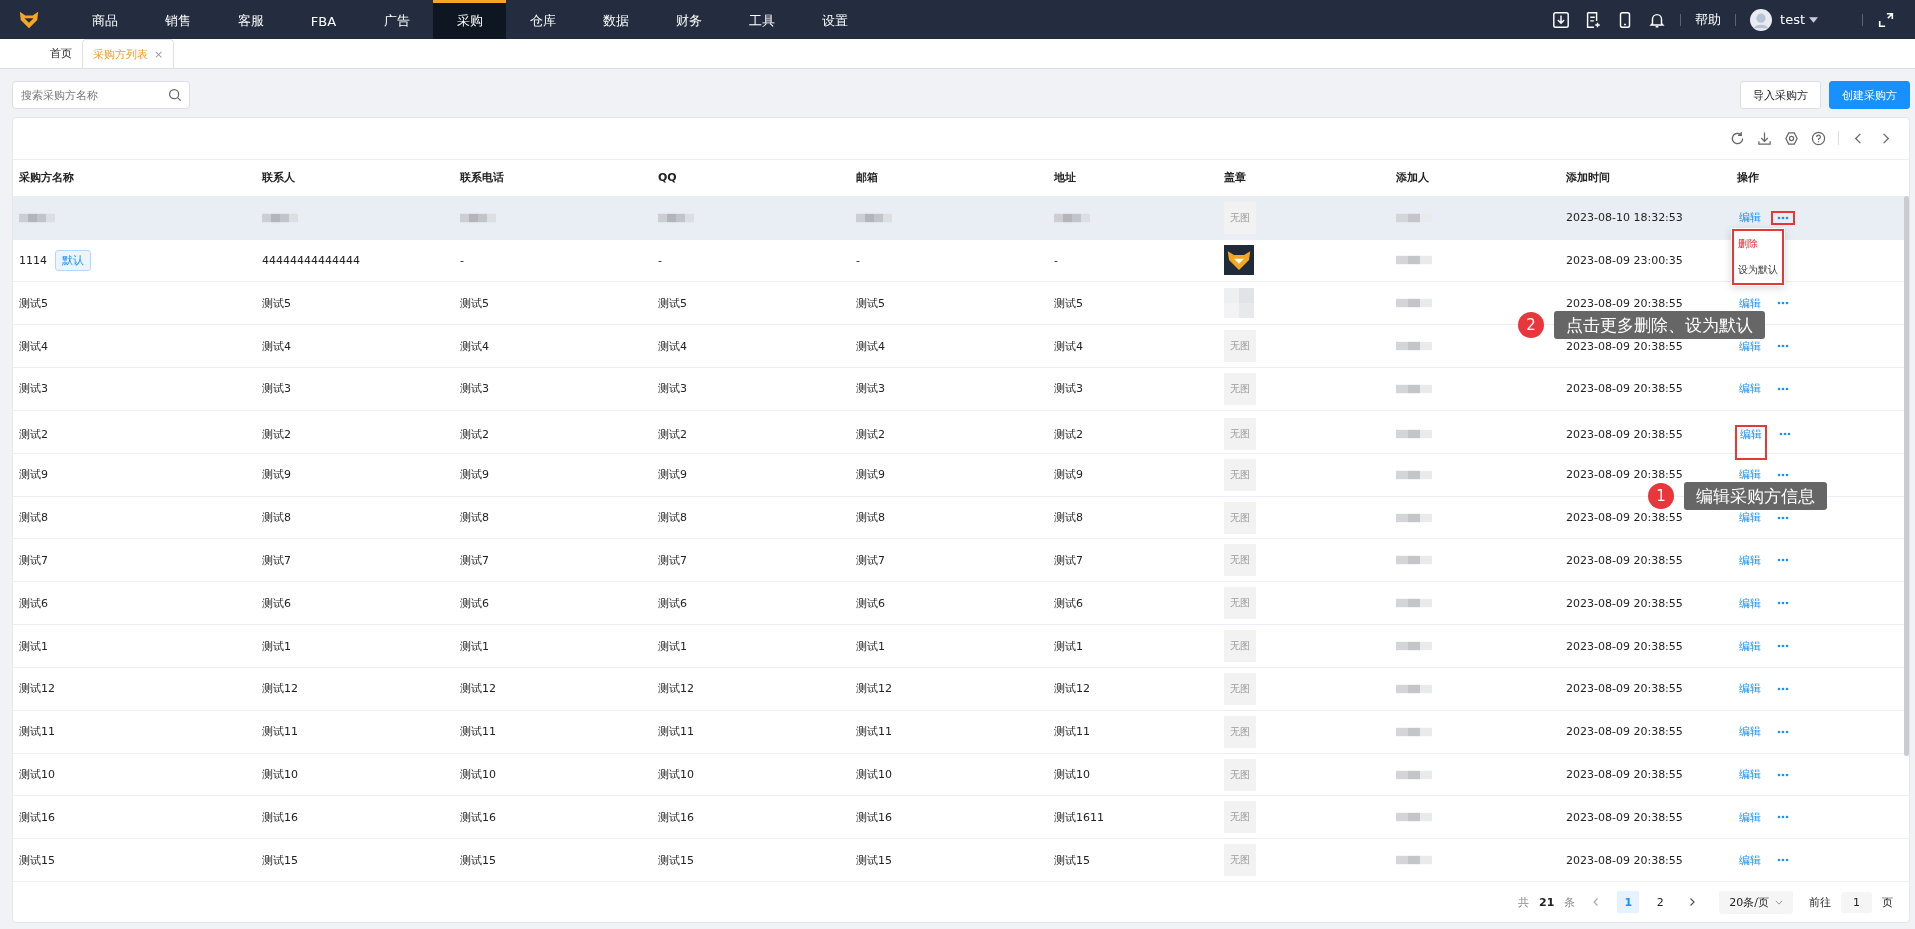  Describe the element at coordinates (1561, 19) in the screenshot. I see `download-icon` at that location.